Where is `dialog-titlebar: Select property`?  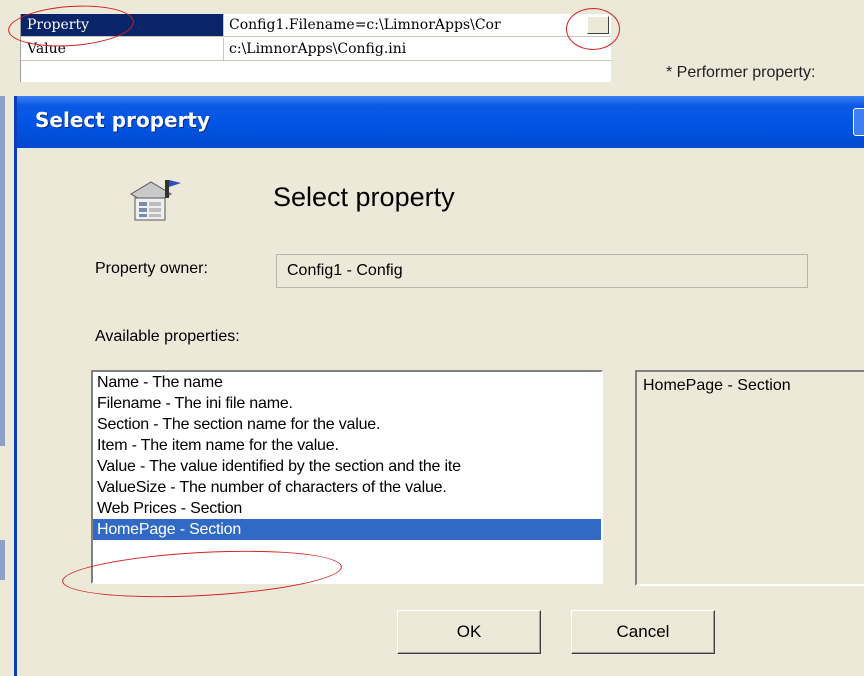
dialog-titlebar: Select property is located at coordinates (440, 122).